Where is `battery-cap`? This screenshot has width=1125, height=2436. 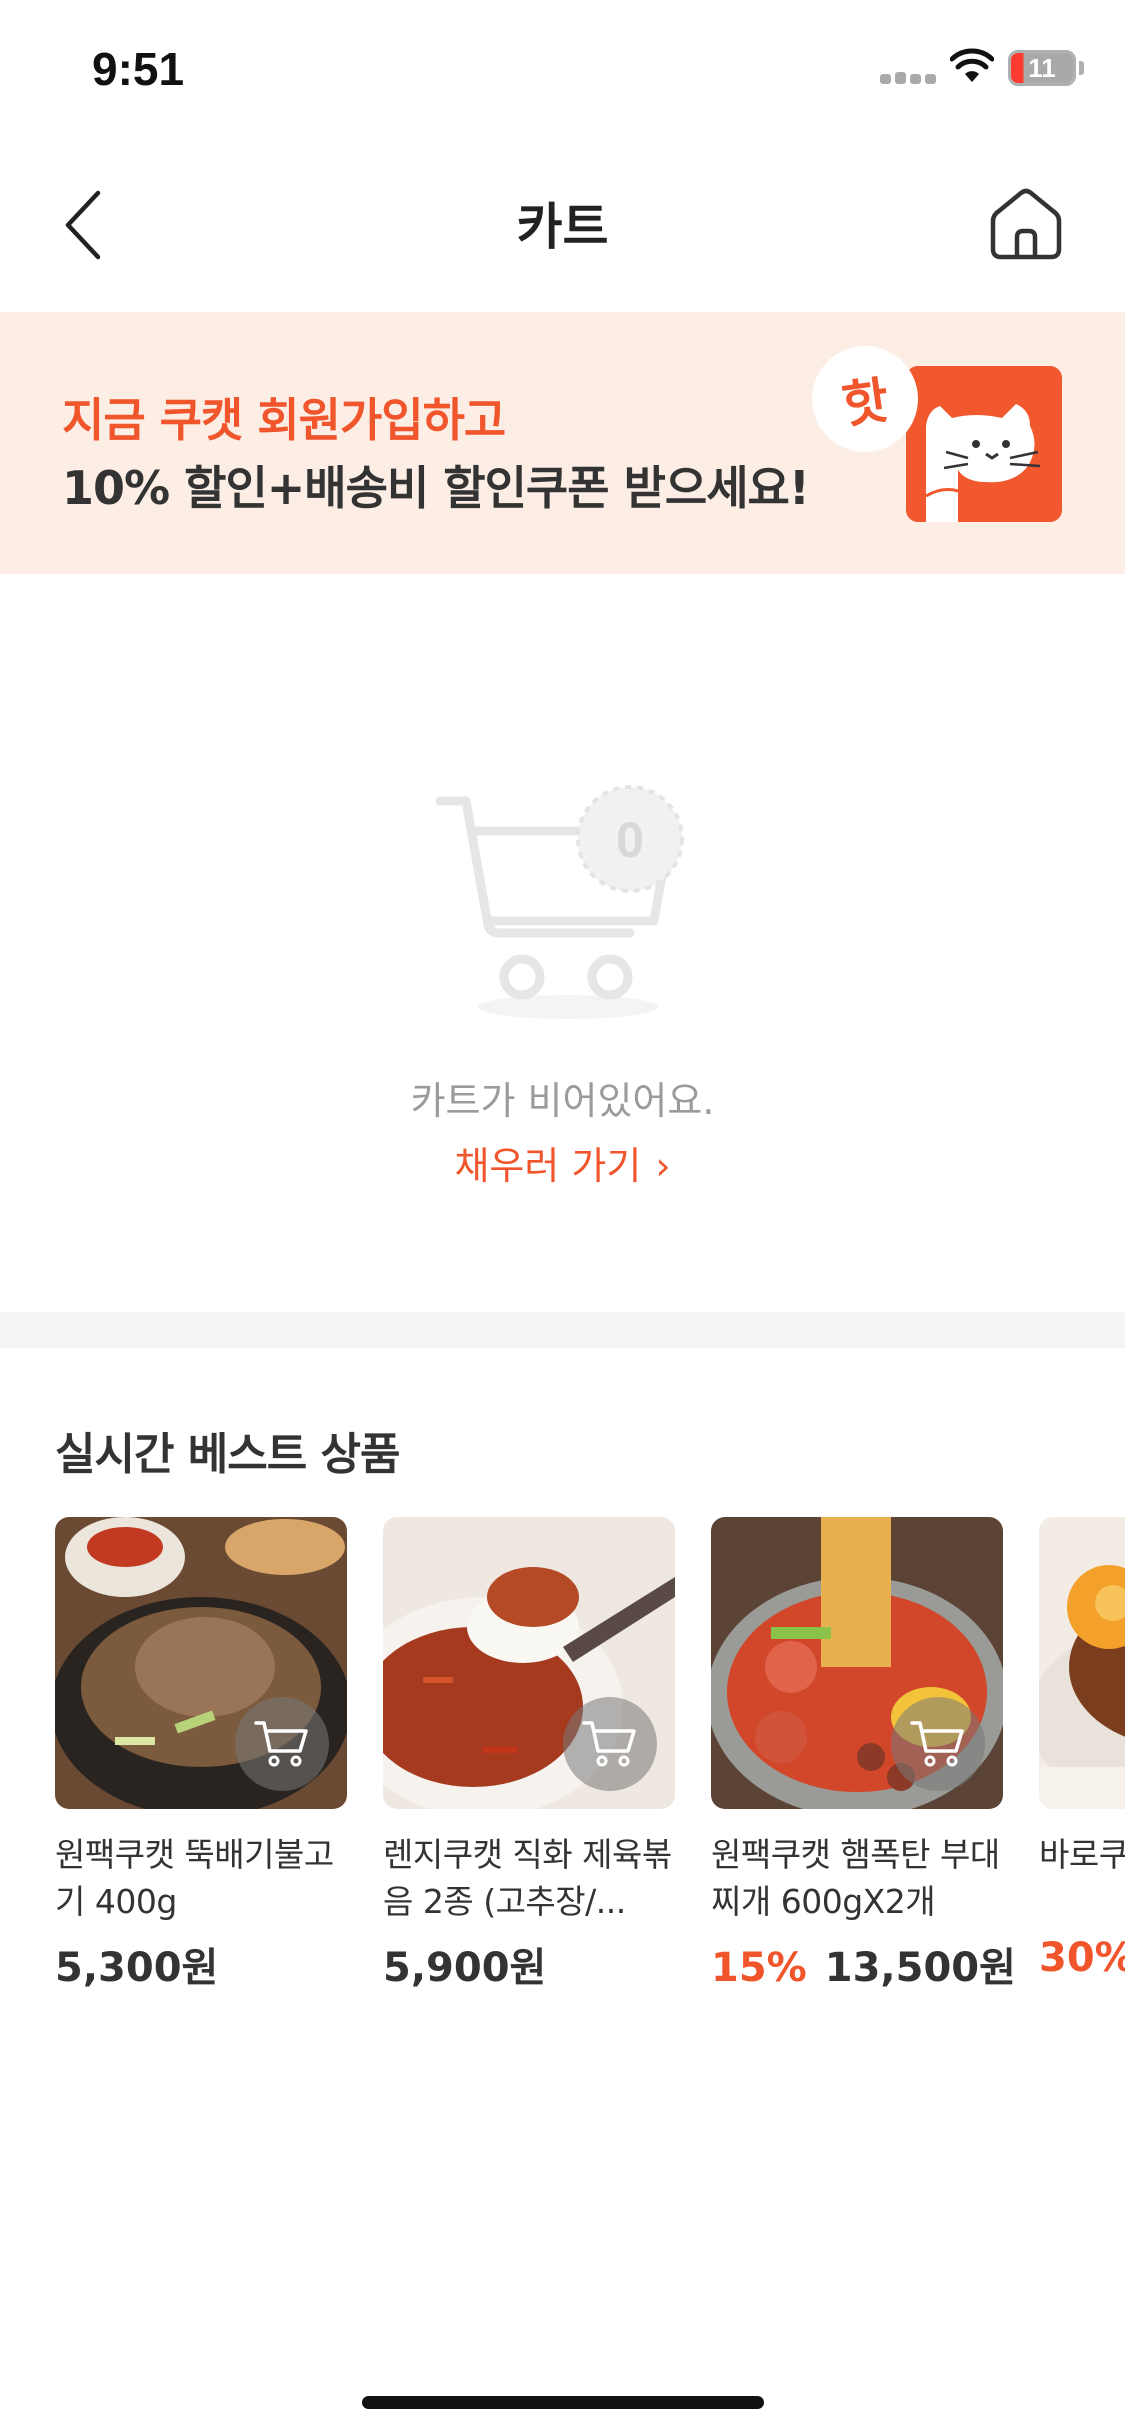
battery-cap is located at coordinates (1081, 68).